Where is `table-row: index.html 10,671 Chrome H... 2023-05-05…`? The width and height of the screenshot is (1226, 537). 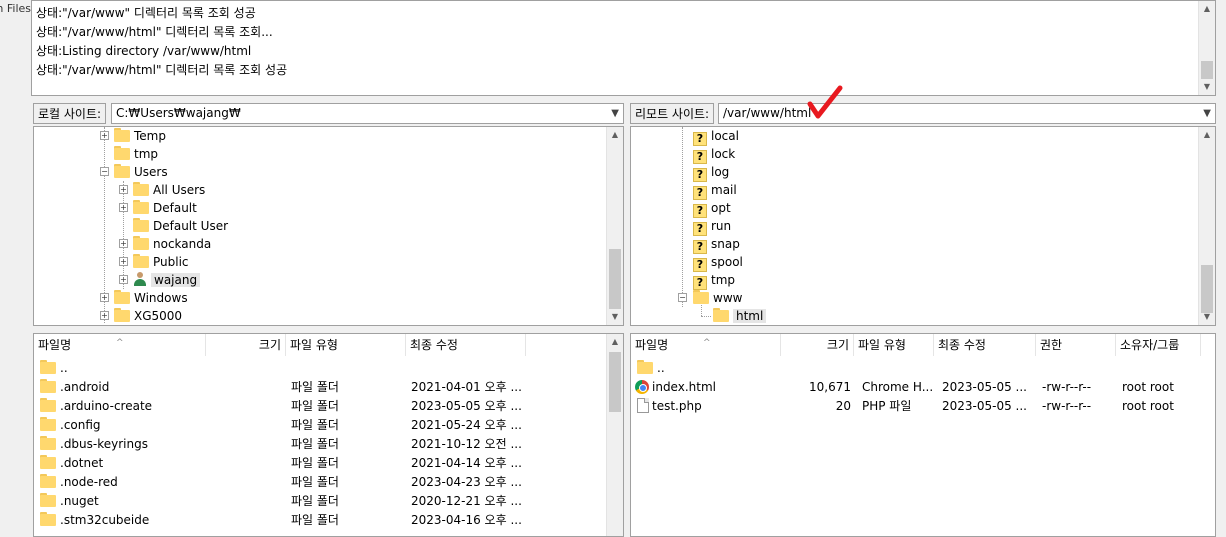 table-row: index.html 10,671 Chrome H... 2023-05-05… is located at coordinates (923, 387).